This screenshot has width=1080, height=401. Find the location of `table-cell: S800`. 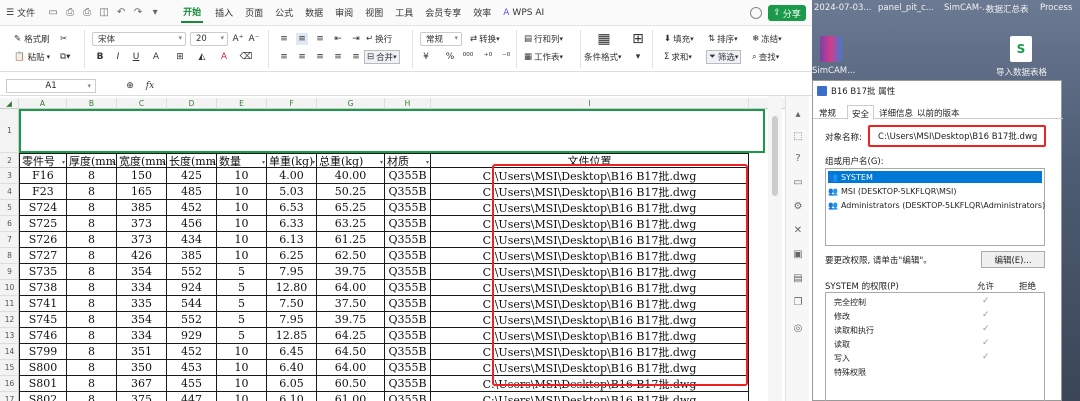

table-cell: S800 is located at coordinates (43, 368).